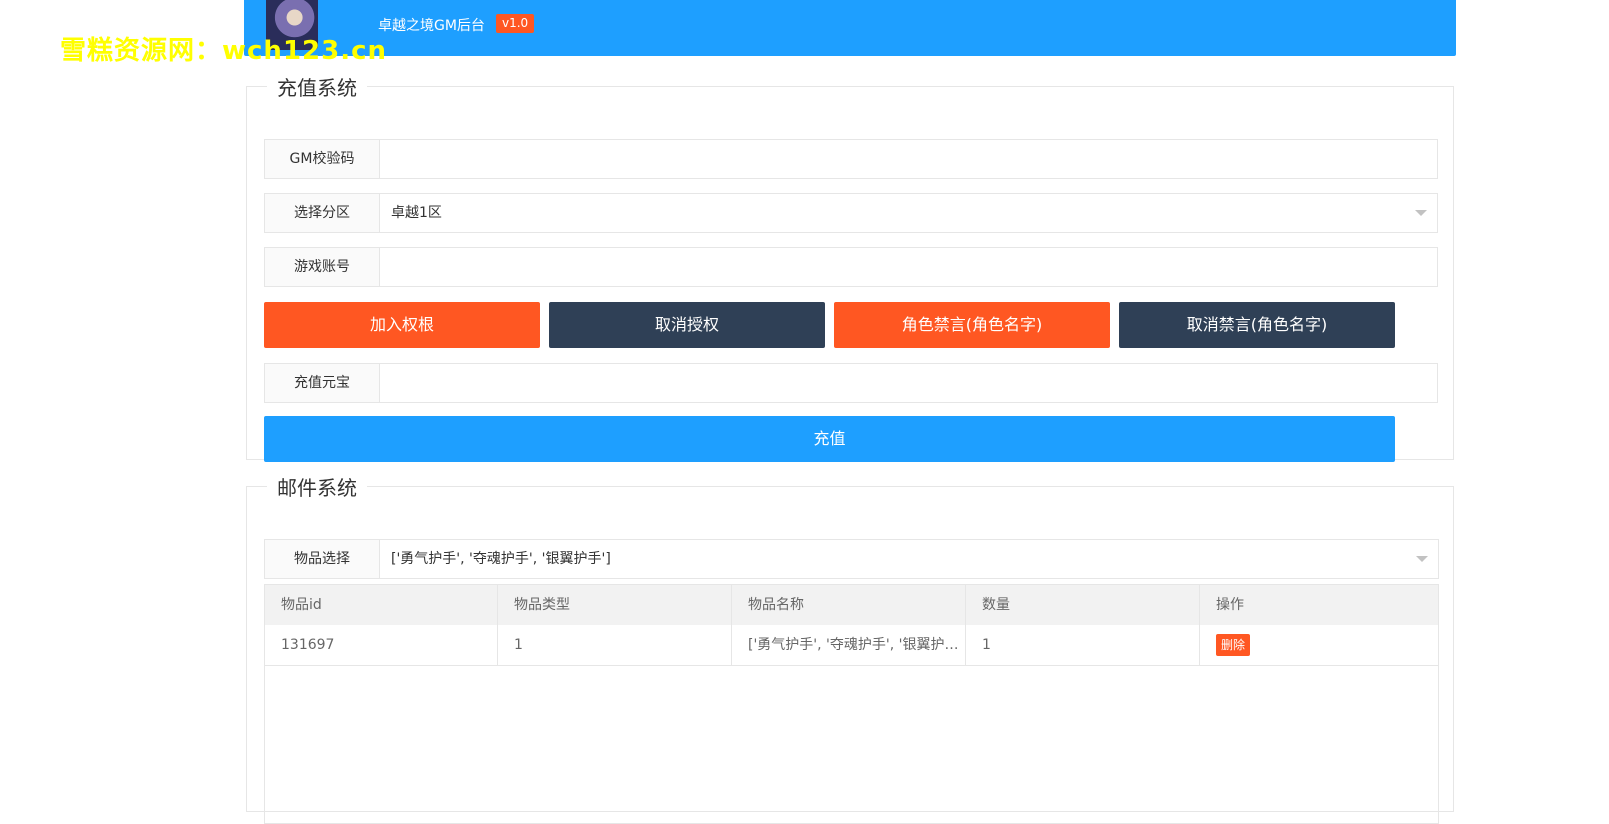  I want to click on cell-id: 131697, so click(381, 645).